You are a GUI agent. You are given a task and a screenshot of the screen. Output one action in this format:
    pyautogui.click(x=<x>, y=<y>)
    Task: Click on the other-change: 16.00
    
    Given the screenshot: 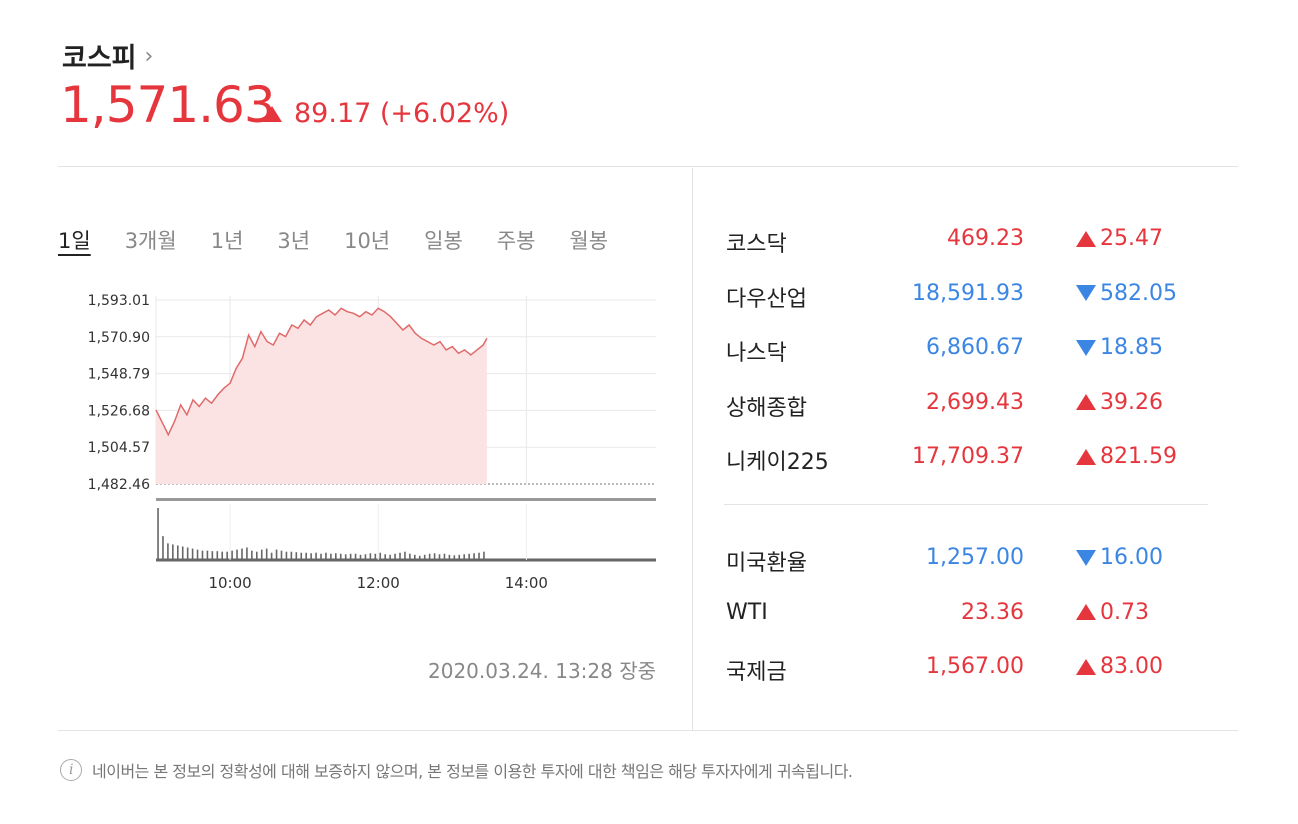 What is the action you would take?
    pyautogui.click(x=1119, y=557)
    